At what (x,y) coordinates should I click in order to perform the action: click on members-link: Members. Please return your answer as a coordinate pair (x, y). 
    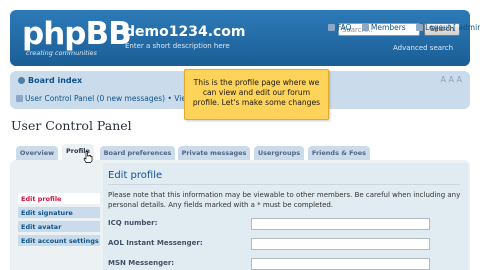
    Looking at the image, I should click on (385, 27).